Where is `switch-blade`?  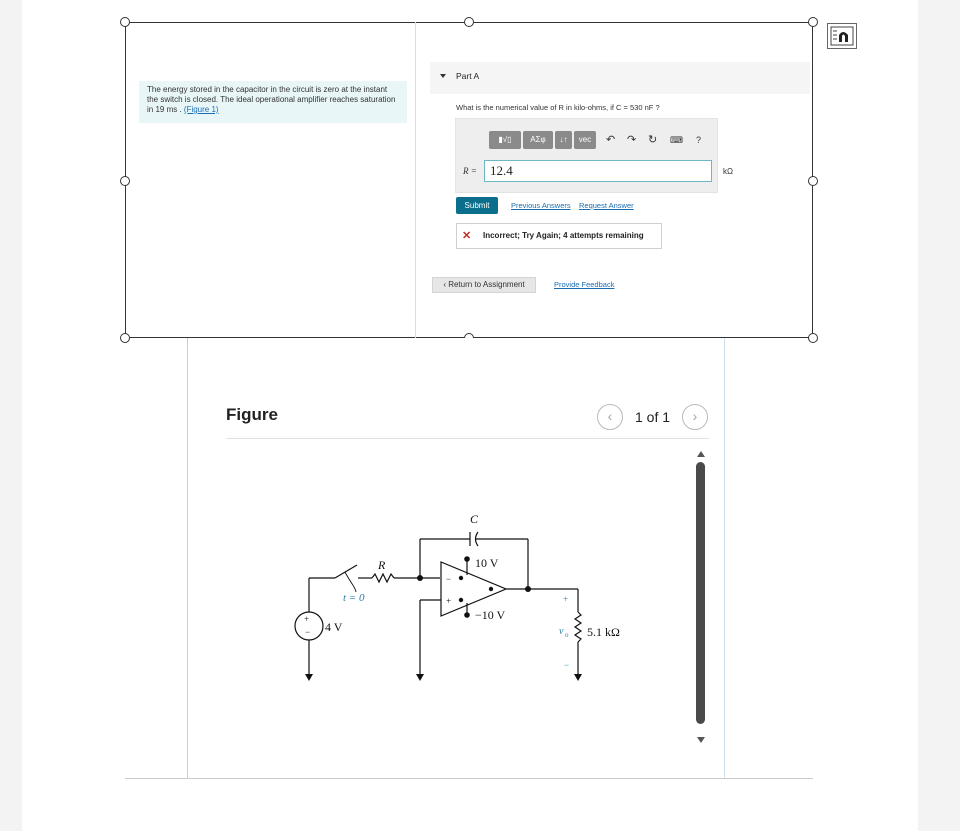
switch-blade is located at coordinates (346, 571).